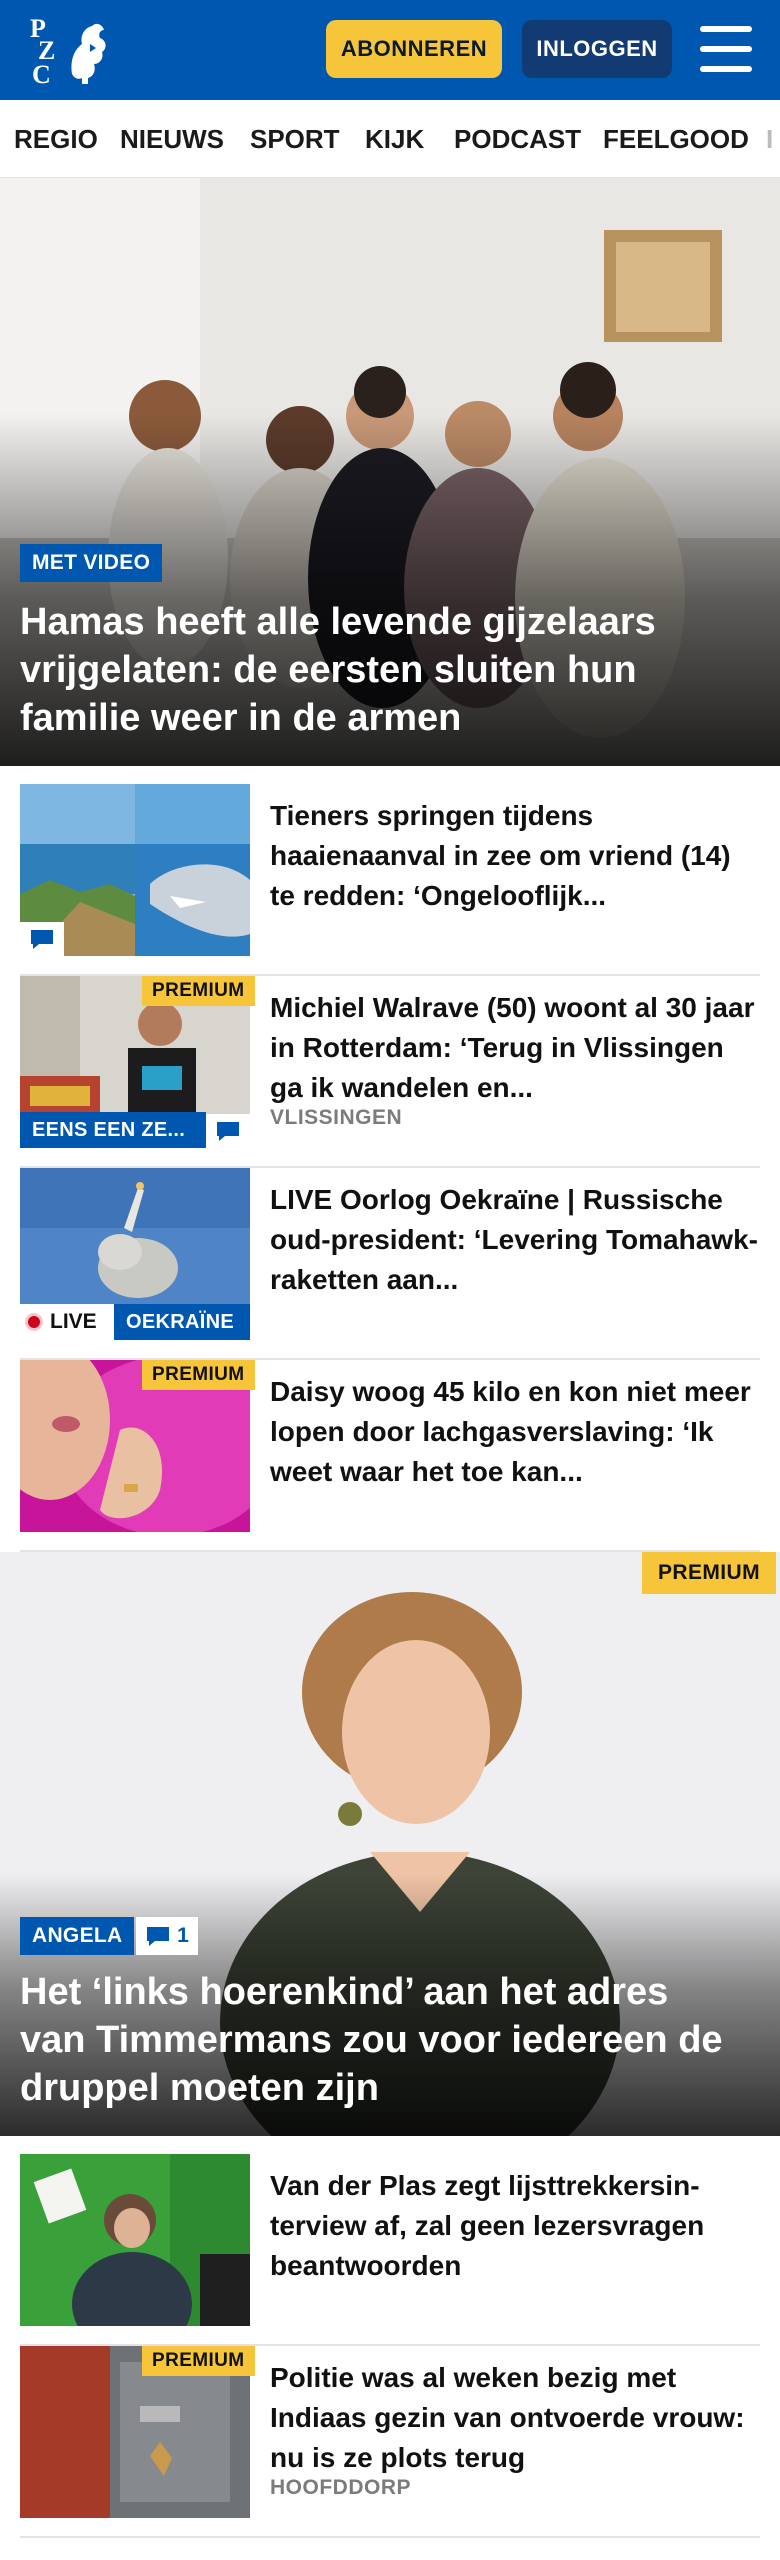 This screenshot has width=780, height=2560. I want to click on article-location: HOOFDDORP, so click(340, 2487).